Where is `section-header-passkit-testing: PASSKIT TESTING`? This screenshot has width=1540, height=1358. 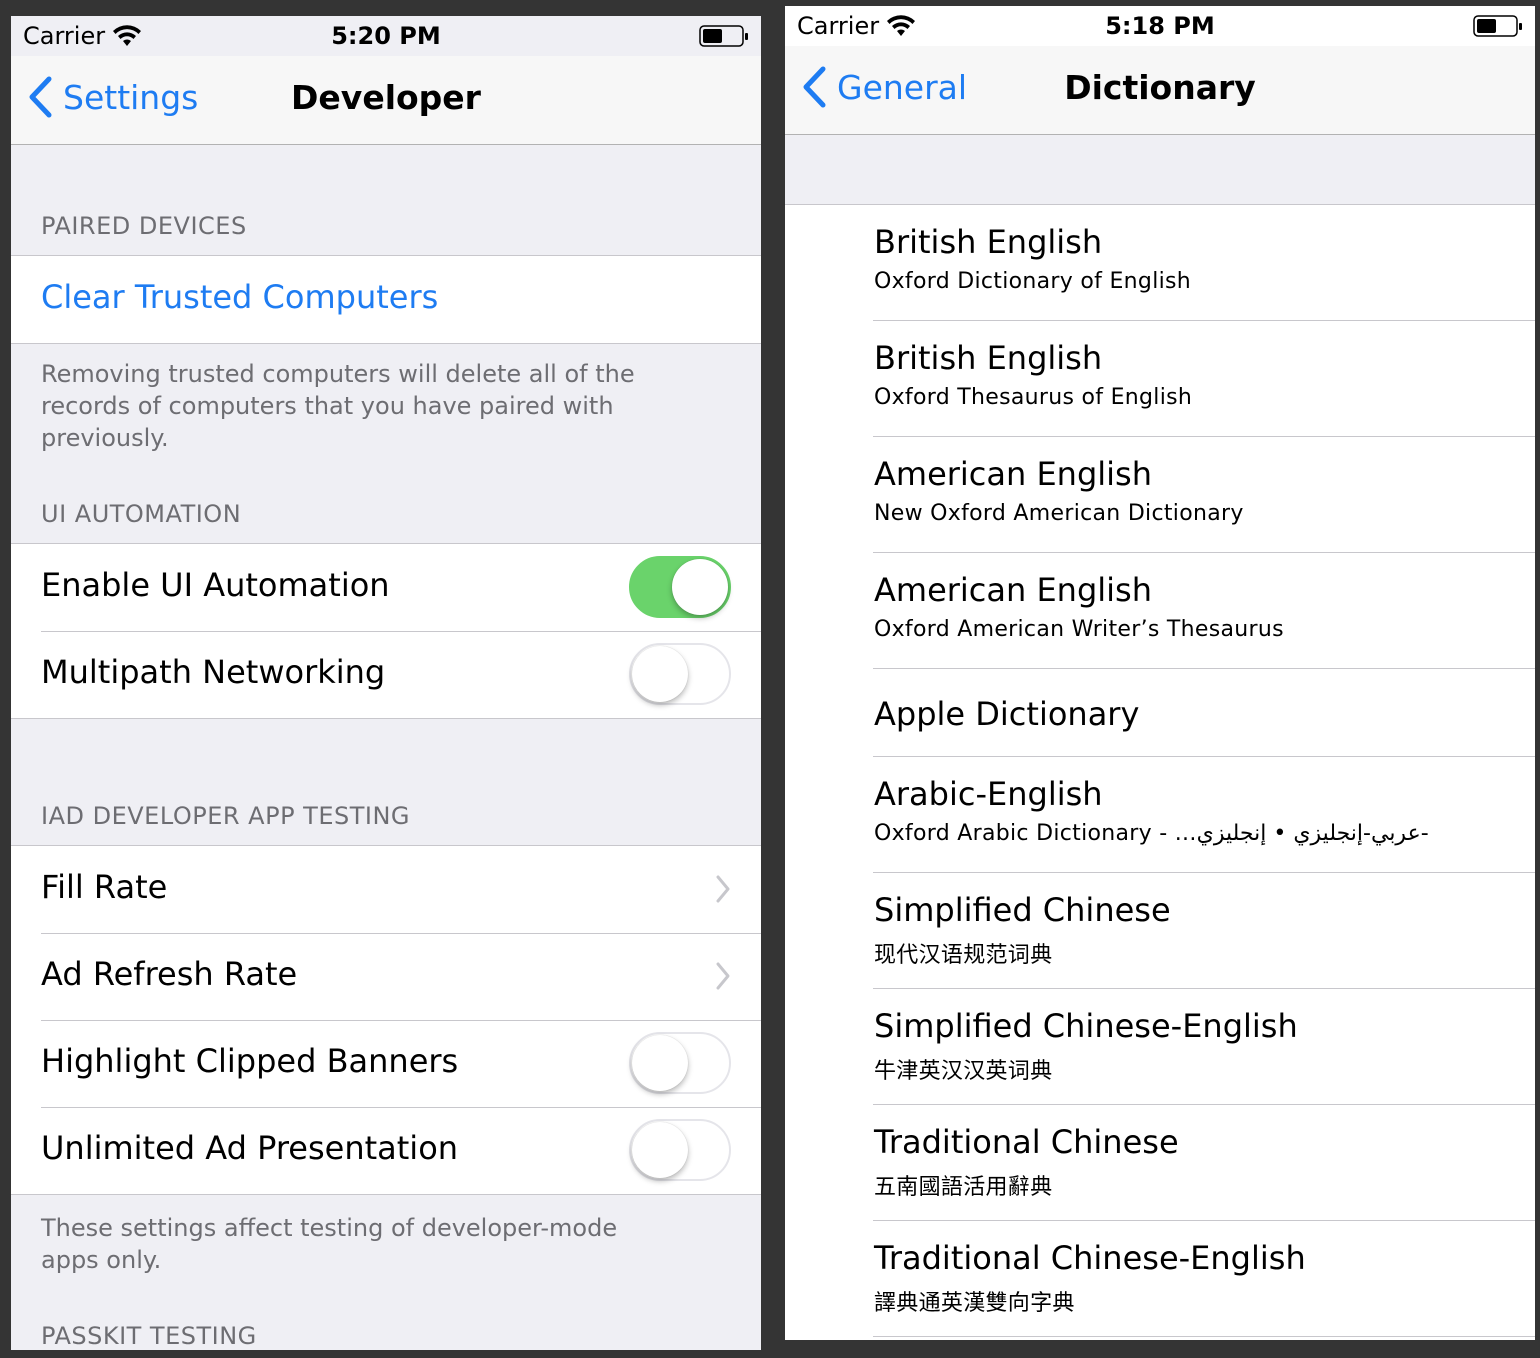 section-header-passkit-testing: PASSKIT TESTING is located at coordinates (149, 1336).